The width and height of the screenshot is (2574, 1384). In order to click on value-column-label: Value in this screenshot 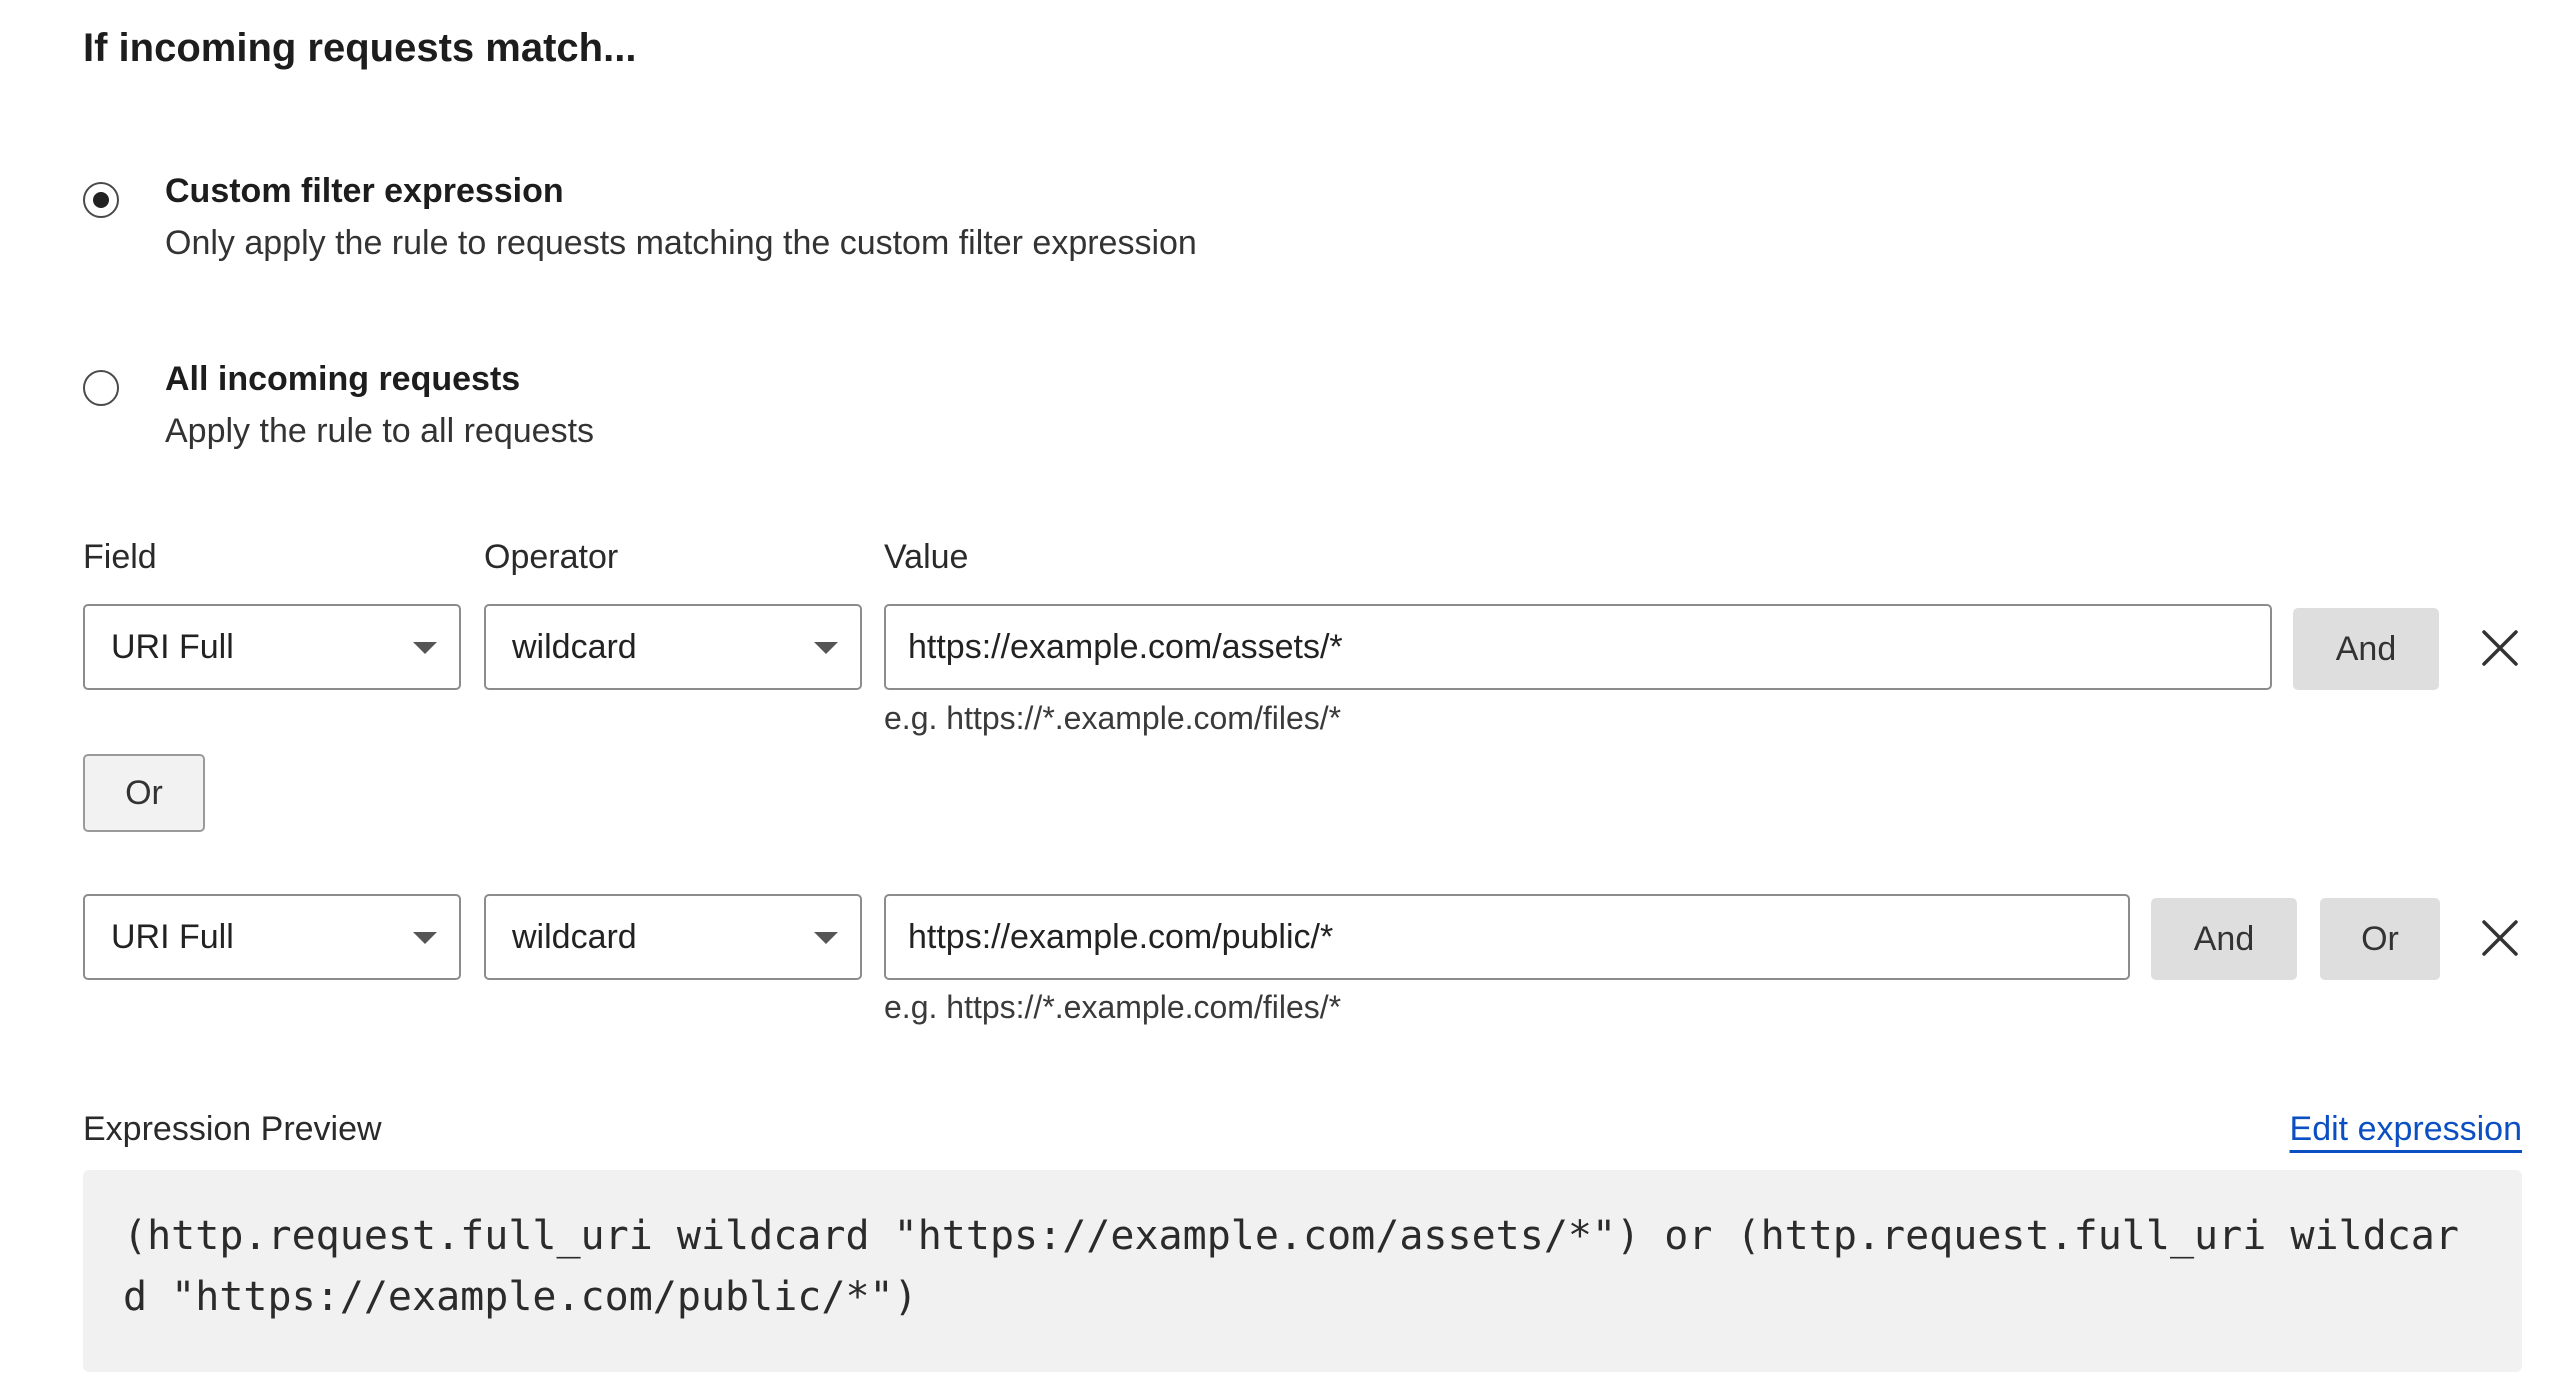, I will do `click(926, 557)`.